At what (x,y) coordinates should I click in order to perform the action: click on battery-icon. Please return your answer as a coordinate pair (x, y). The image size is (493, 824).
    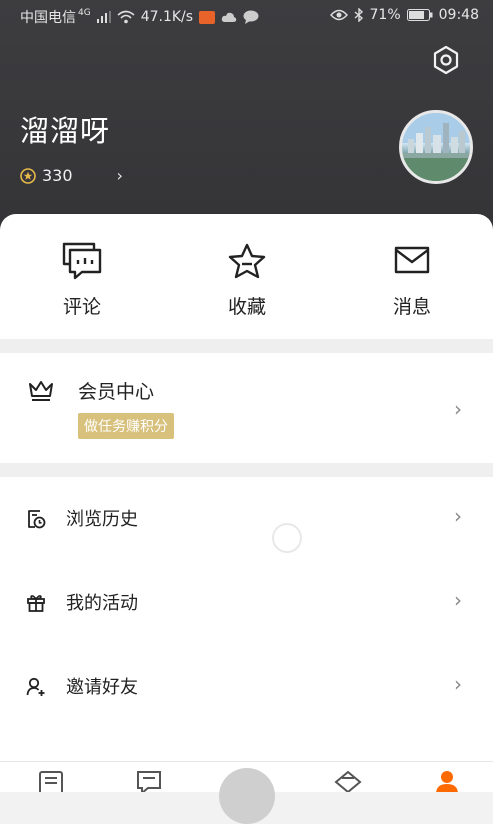
    Looking at the image, I should click on (419, 15).